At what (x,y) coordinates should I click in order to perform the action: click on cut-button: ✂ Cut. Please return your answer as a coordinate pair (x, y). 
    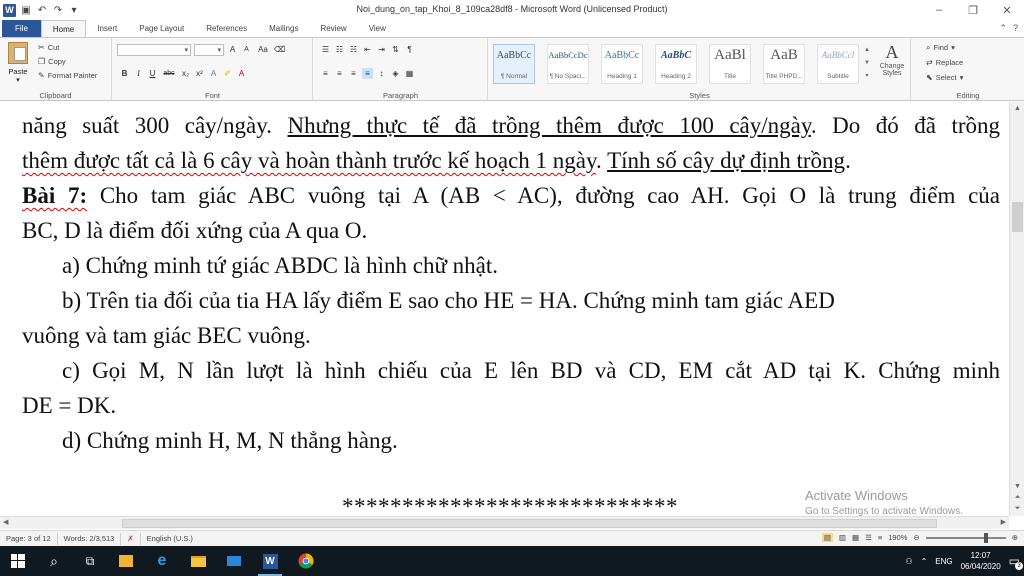
    Looking at the image, I should click on (48, 47).